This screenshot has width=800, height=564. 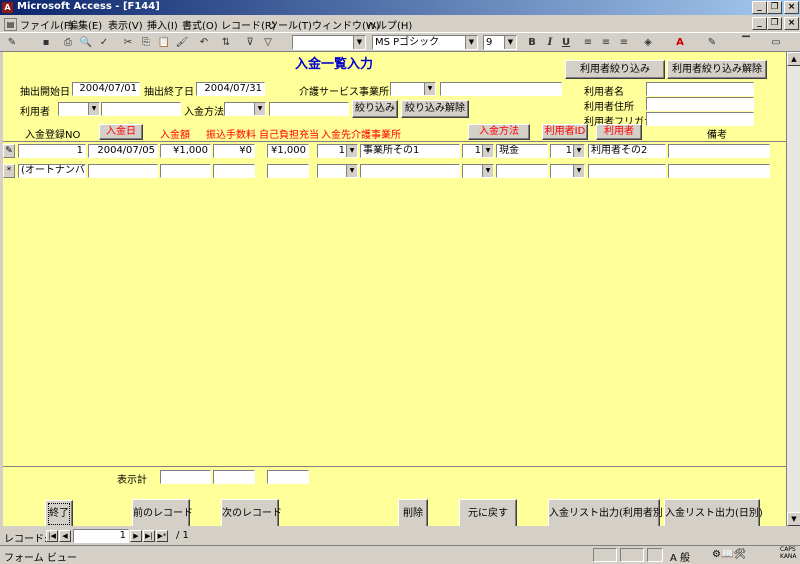 I want to click on underline-button: U, so click(x=566, y=42).